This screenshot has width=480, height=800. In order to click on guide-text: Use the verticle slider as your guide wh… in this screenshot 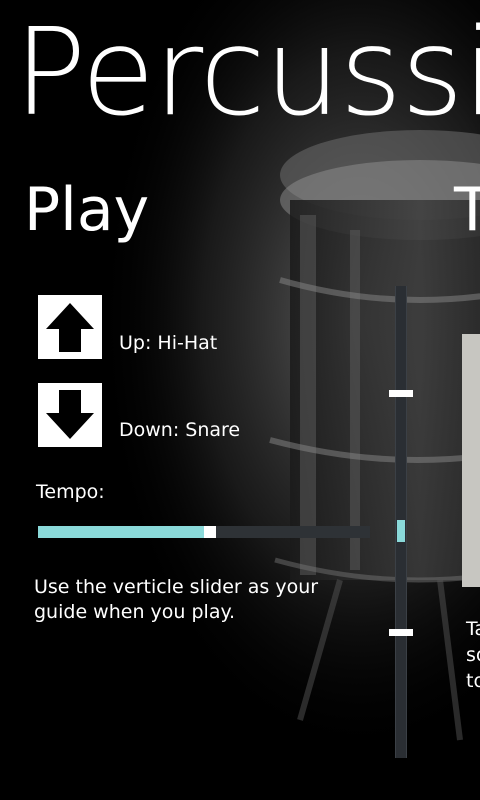, I will do `click(176, 599)`.